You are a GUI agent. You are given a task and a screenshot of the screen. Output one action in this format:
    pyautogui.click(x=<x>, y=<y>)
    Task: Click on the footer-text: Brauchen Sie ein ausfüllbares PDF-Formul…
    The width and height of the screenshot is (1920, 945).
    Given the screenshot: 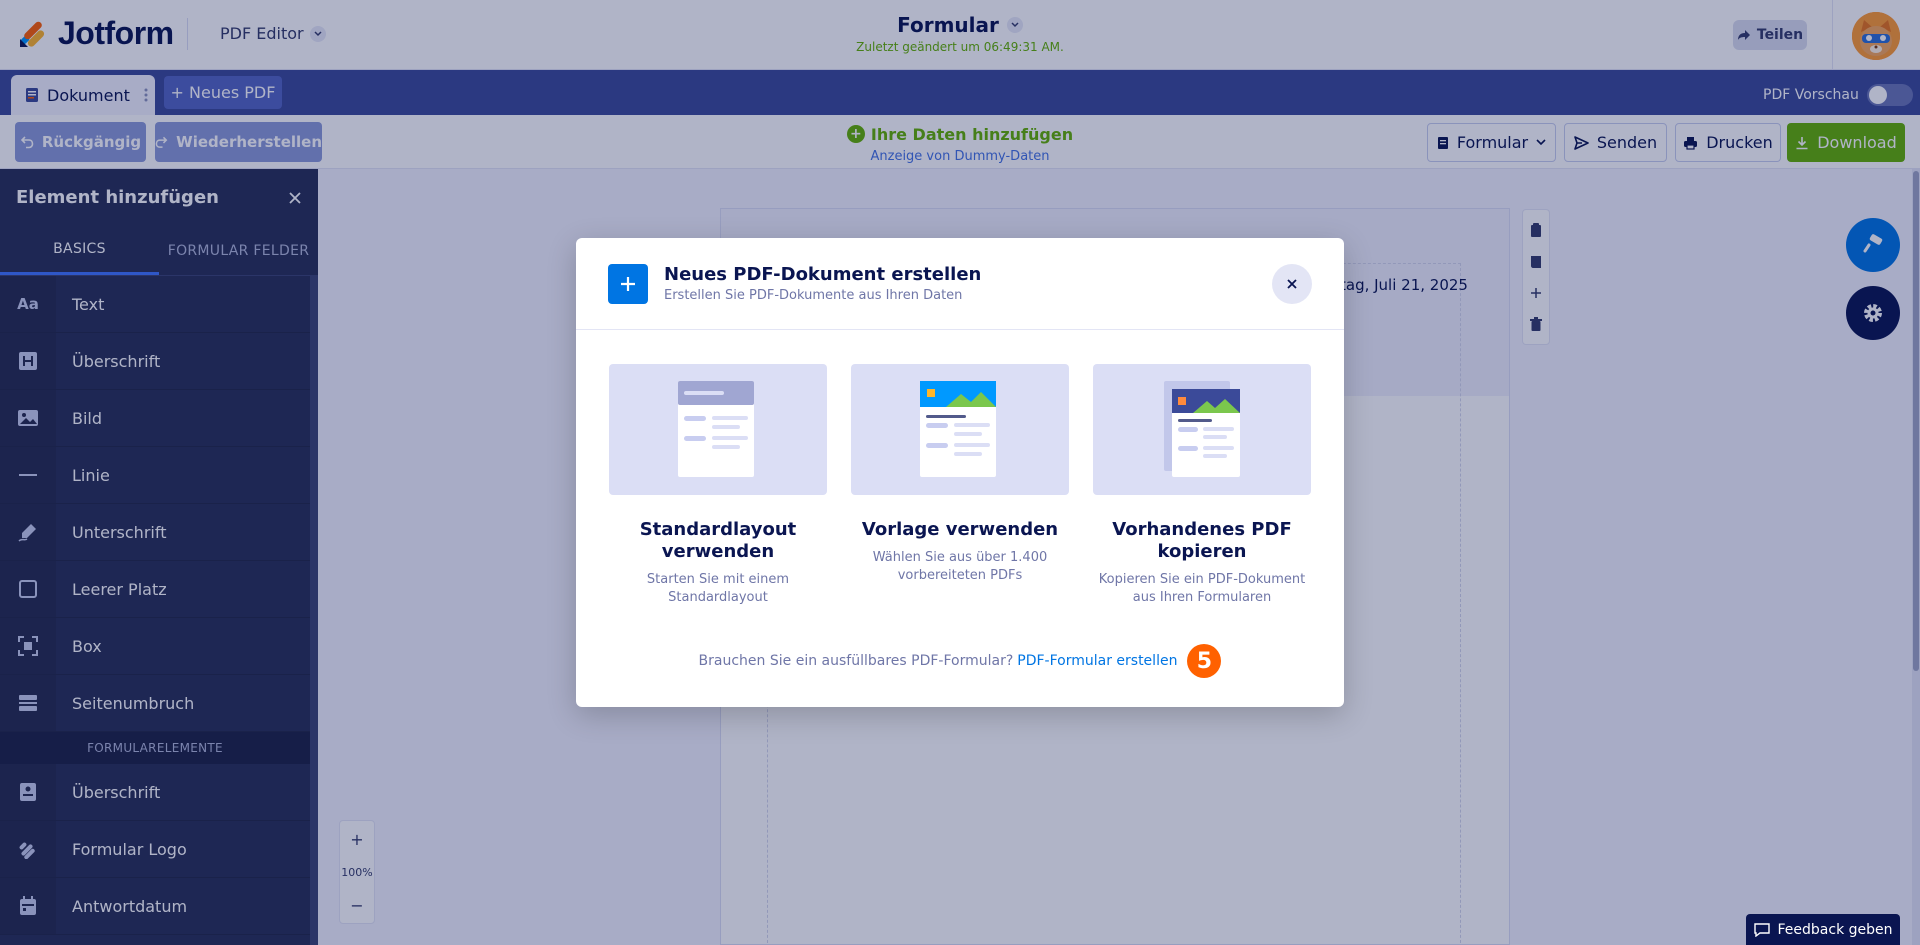 What is the action you would take?
    pyautogui.click(x=856, y=661)
    